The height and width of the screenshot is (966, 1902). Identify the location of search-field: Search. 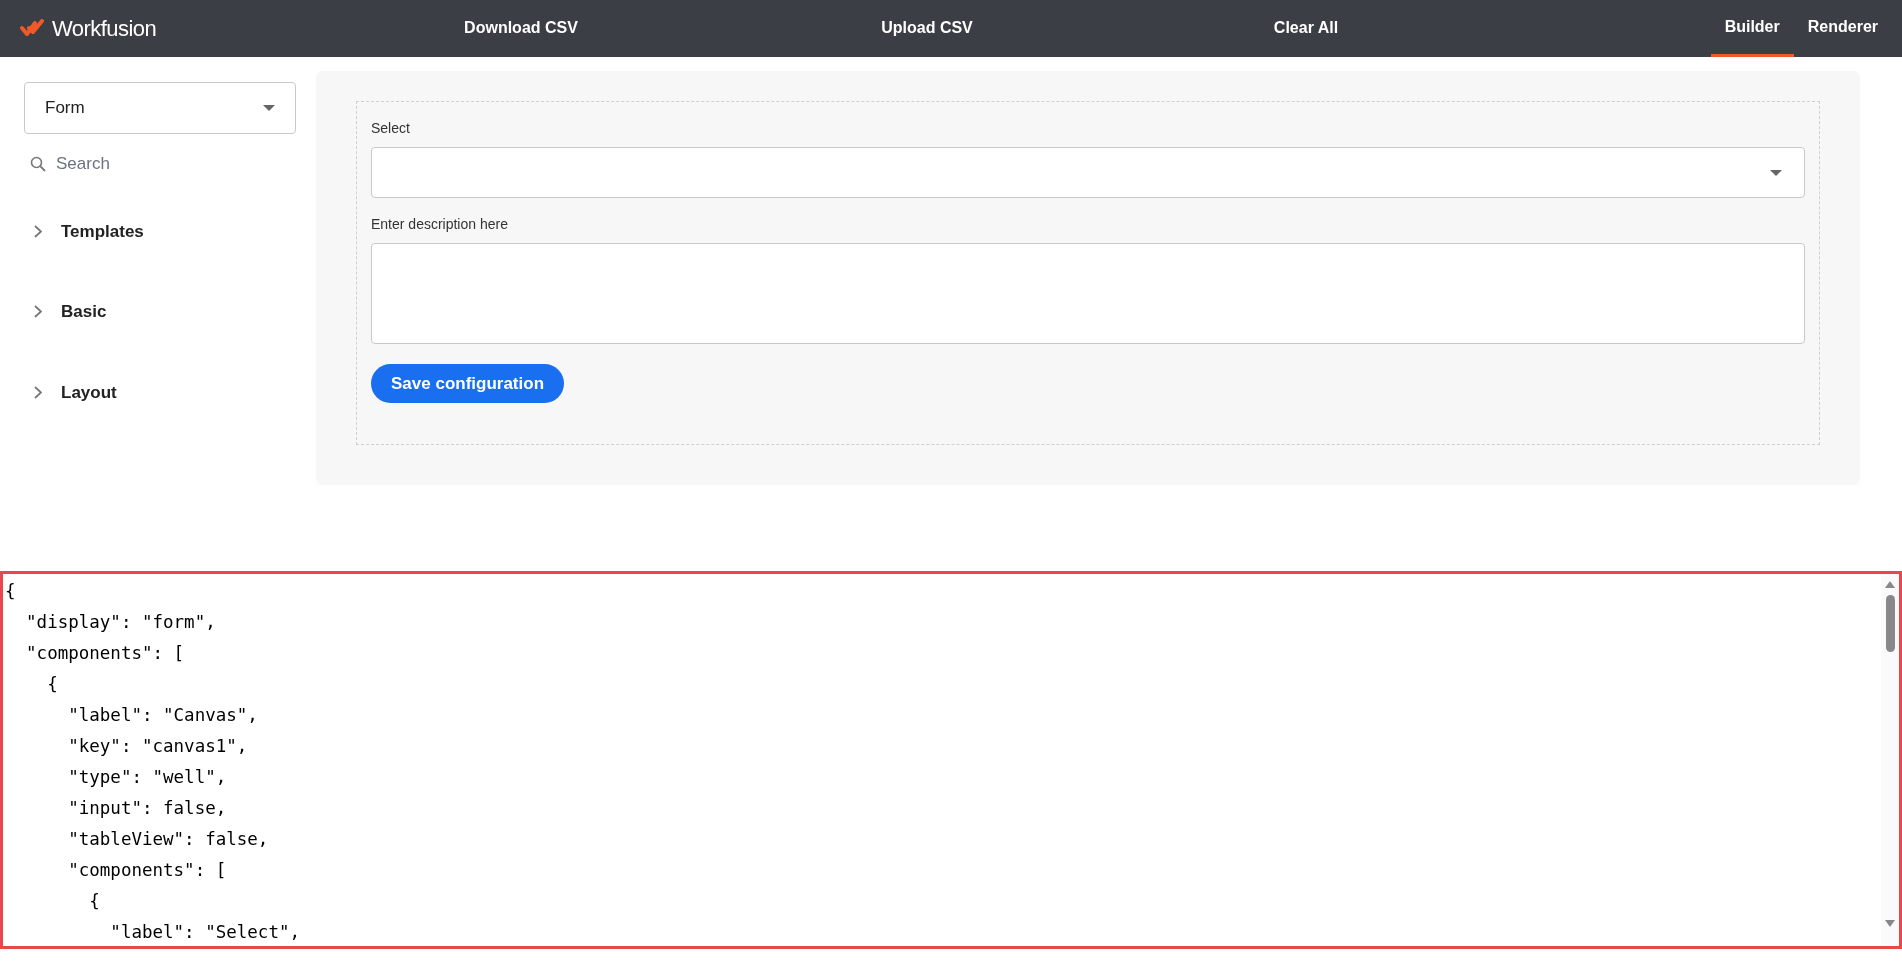
(156, 164).